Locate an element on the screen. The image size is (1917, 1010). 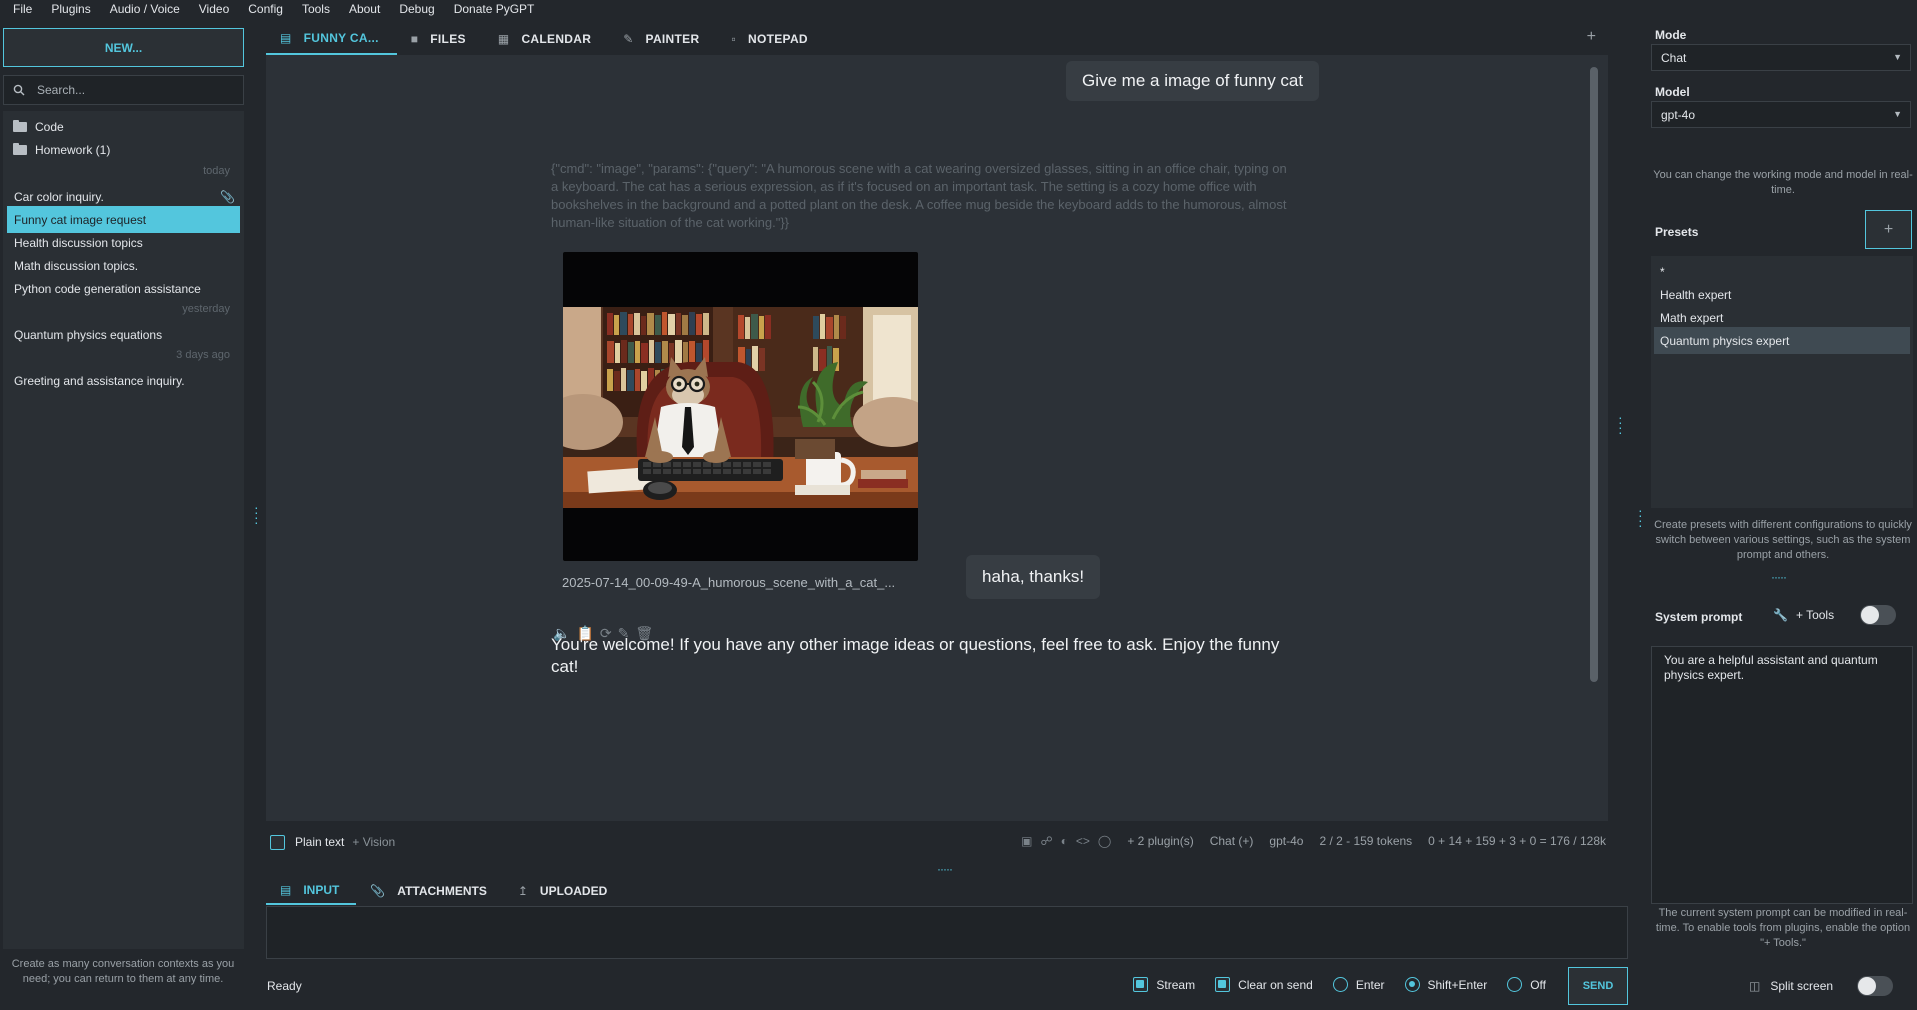
split-screen-toggle is located at coordinates (1875, 986).